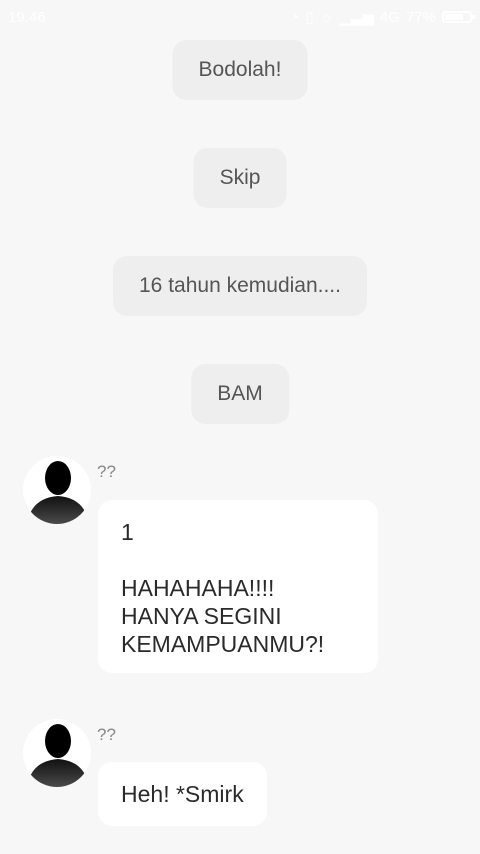  I want to click on alarm-icon: ◔, so click(295, 17).